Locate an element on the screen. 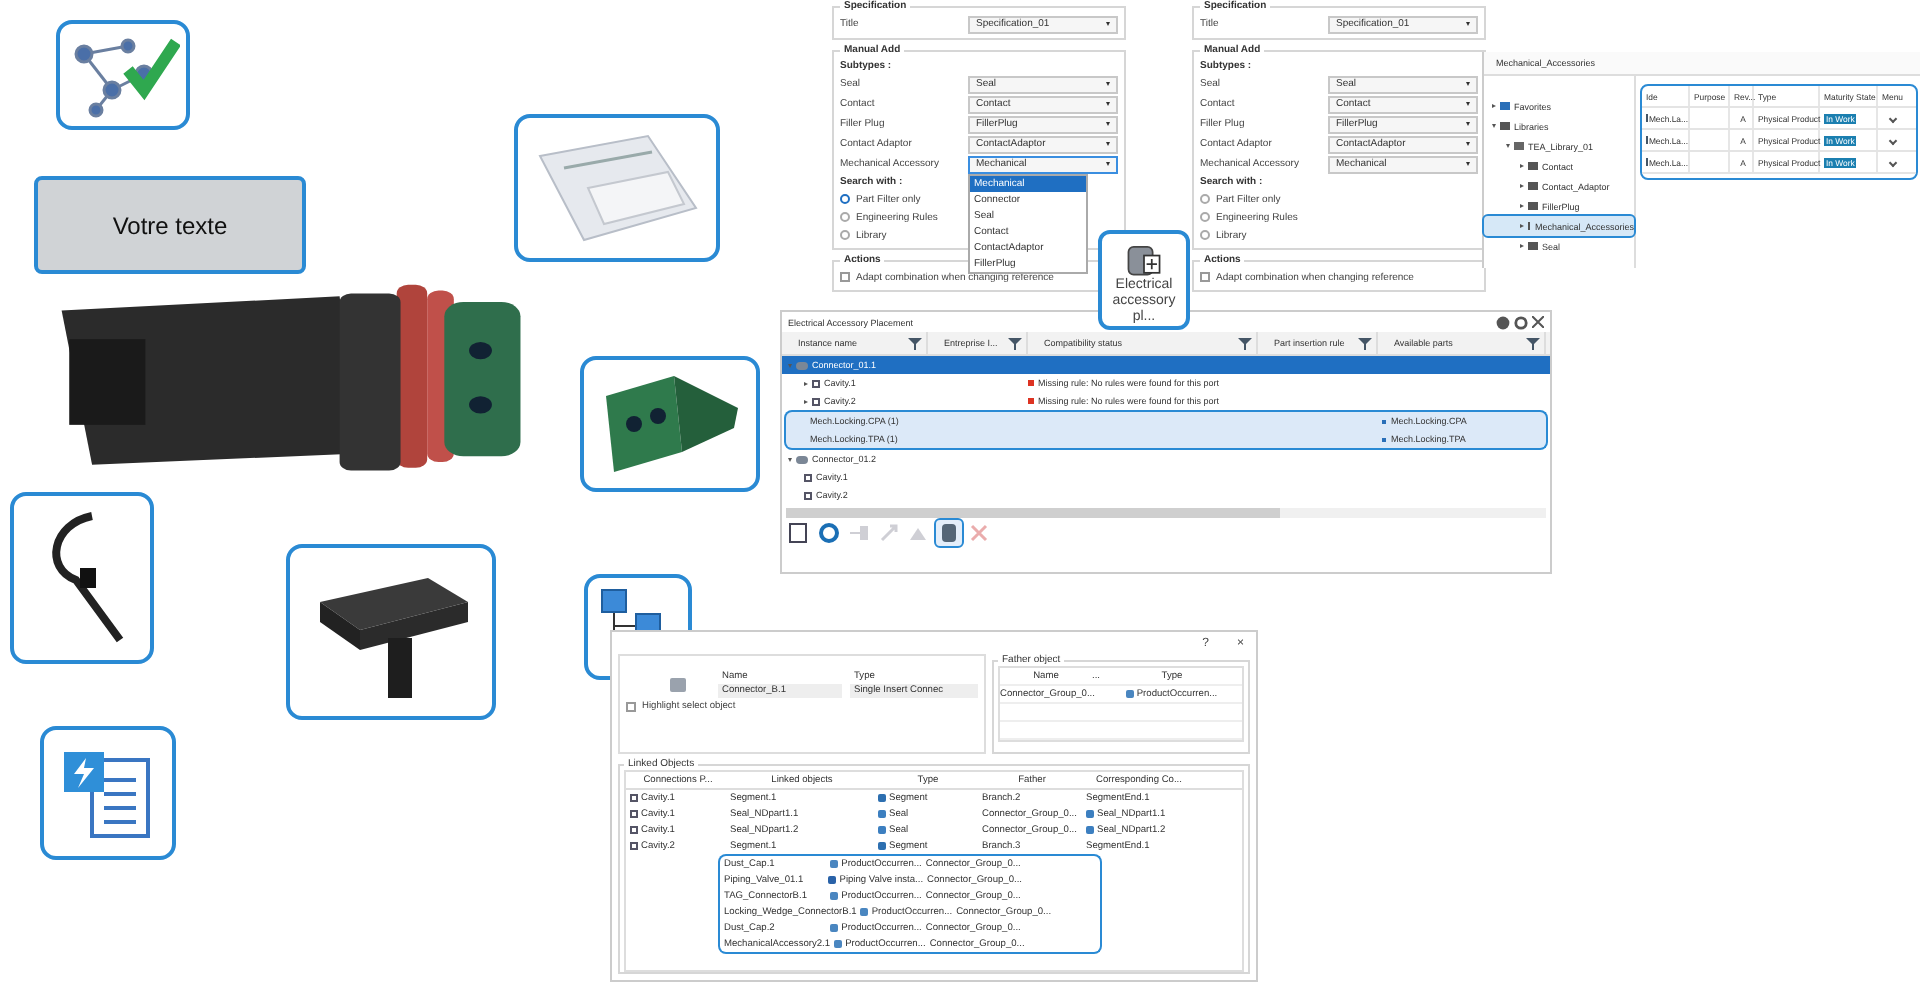  plate-text: Votre texte is located at coordinates (170, 225).